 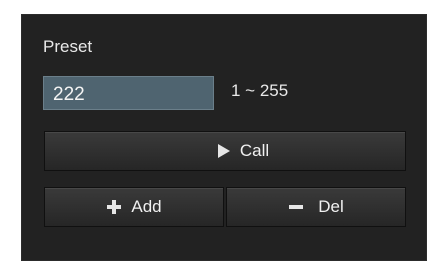 I want to click on delete-button-label: Del, so click(x=331, y=206).